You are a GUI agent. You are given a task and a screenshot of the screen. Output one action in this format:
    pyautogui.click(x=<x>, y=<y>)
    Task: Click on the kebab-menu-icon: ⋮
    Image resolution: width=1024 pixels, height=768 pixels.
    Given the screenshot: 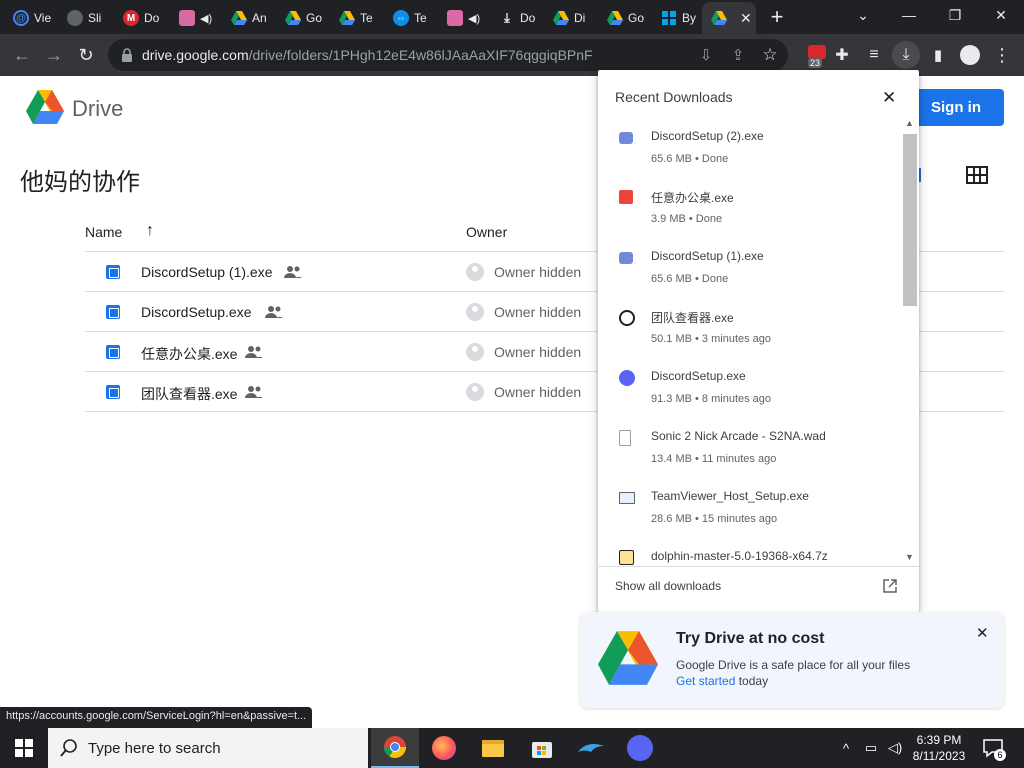 What is the action you would take?
    pyautogui.click(x=1002, y=55)
    